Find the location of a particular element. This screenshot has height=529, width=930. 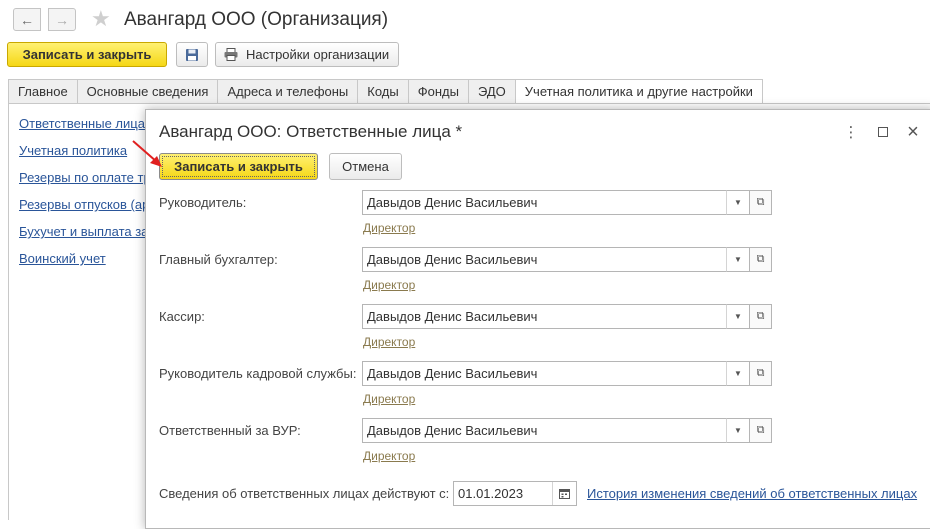

tab-edo: ЭДО is located at coordinates (491, 91).